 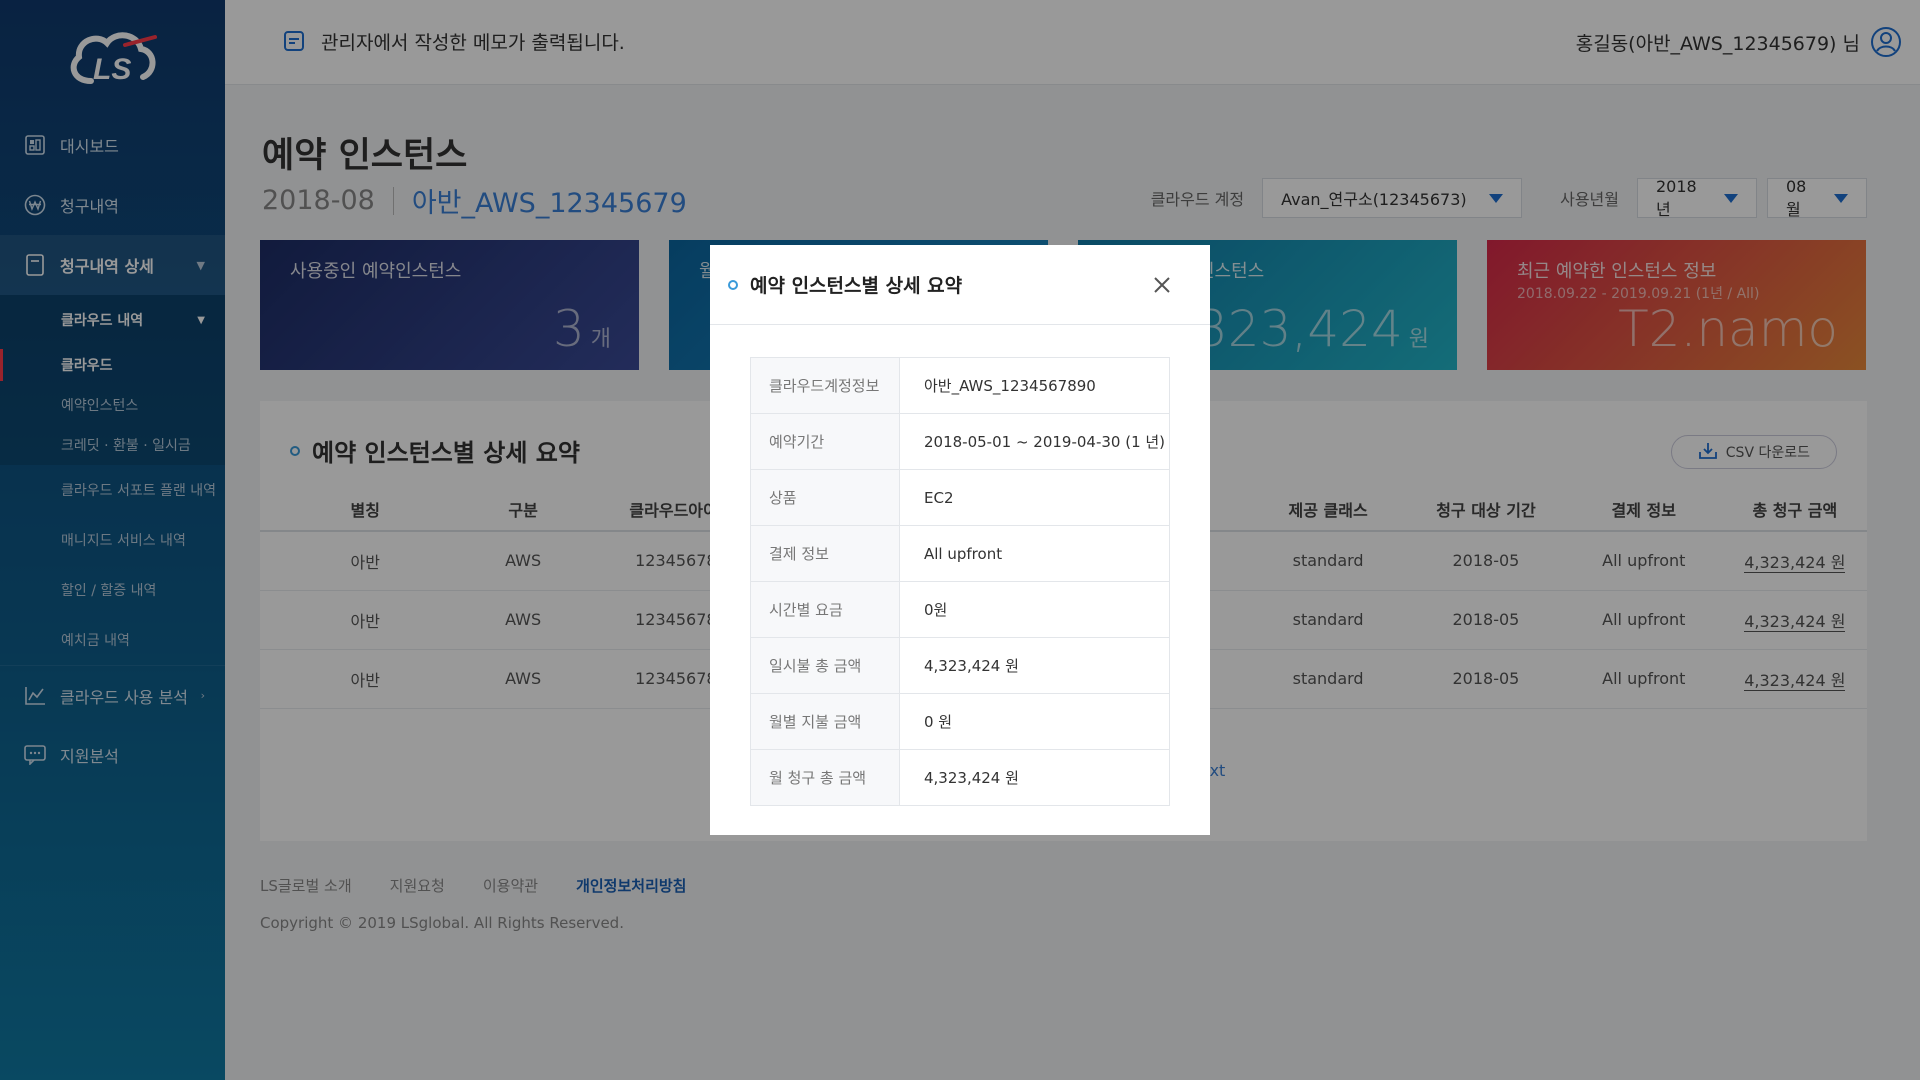 I want to click on table-row: 결제 정보 All upfront, so click(x=960, y=553).